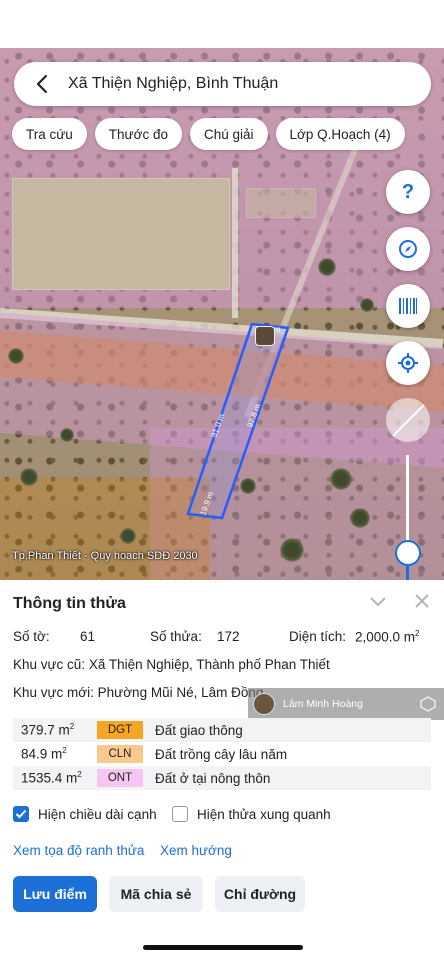 The image size is (444, 960). Describe the element at coordinates (428, 704) in the screenshot. I see `watermark-logo-icon` at that location.